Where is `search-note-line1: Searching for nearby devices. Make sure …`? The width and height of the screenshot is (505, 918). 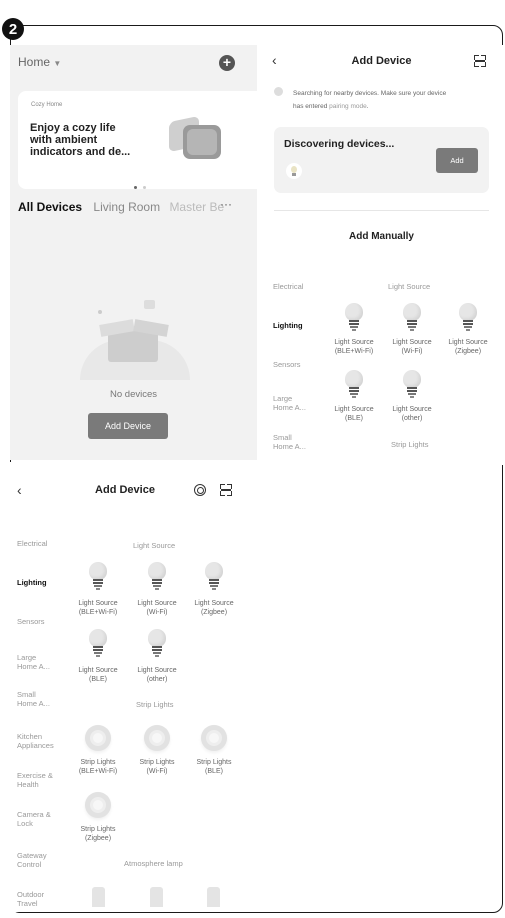 search-note-line1: Searching for nearby devices. Make sure … is located at coordinates (370, 93).